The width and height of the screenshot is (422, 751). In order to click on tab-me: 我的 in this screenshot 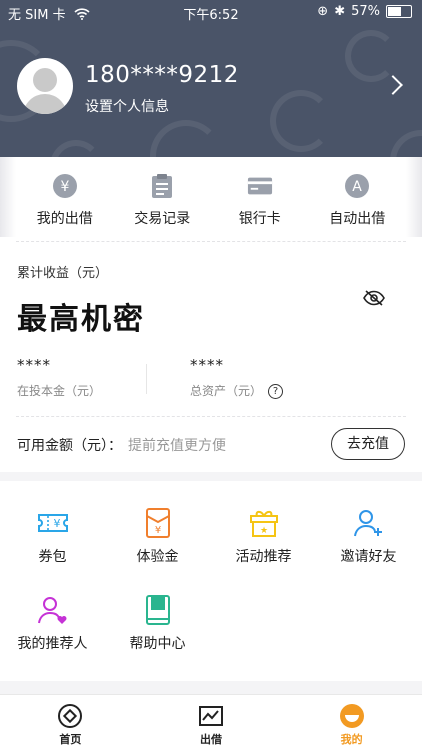, I will do `click(351, 723)`.